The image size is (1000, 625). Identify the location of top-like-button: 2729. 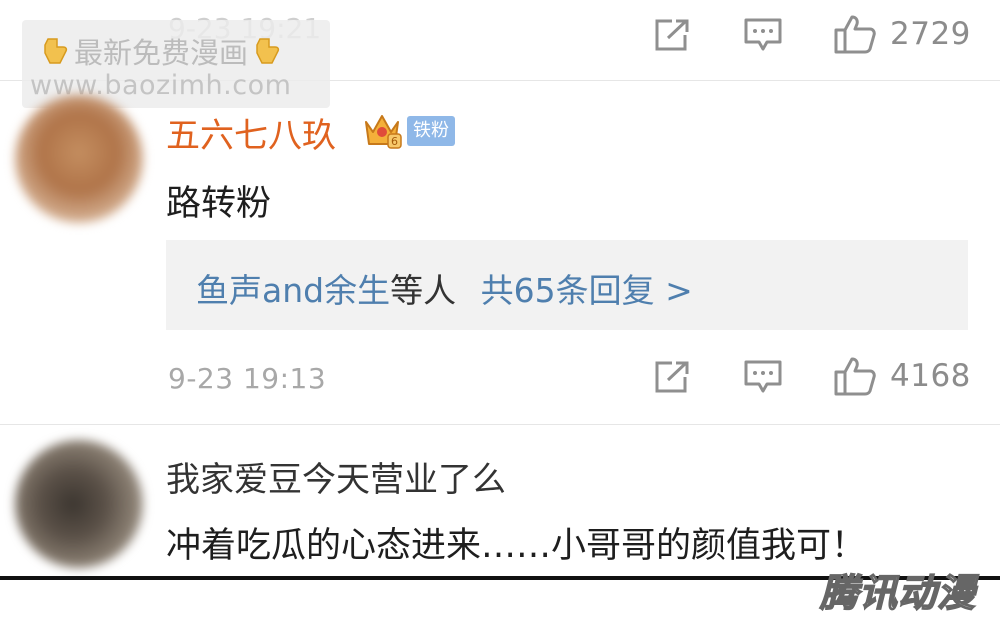
(902, 34).